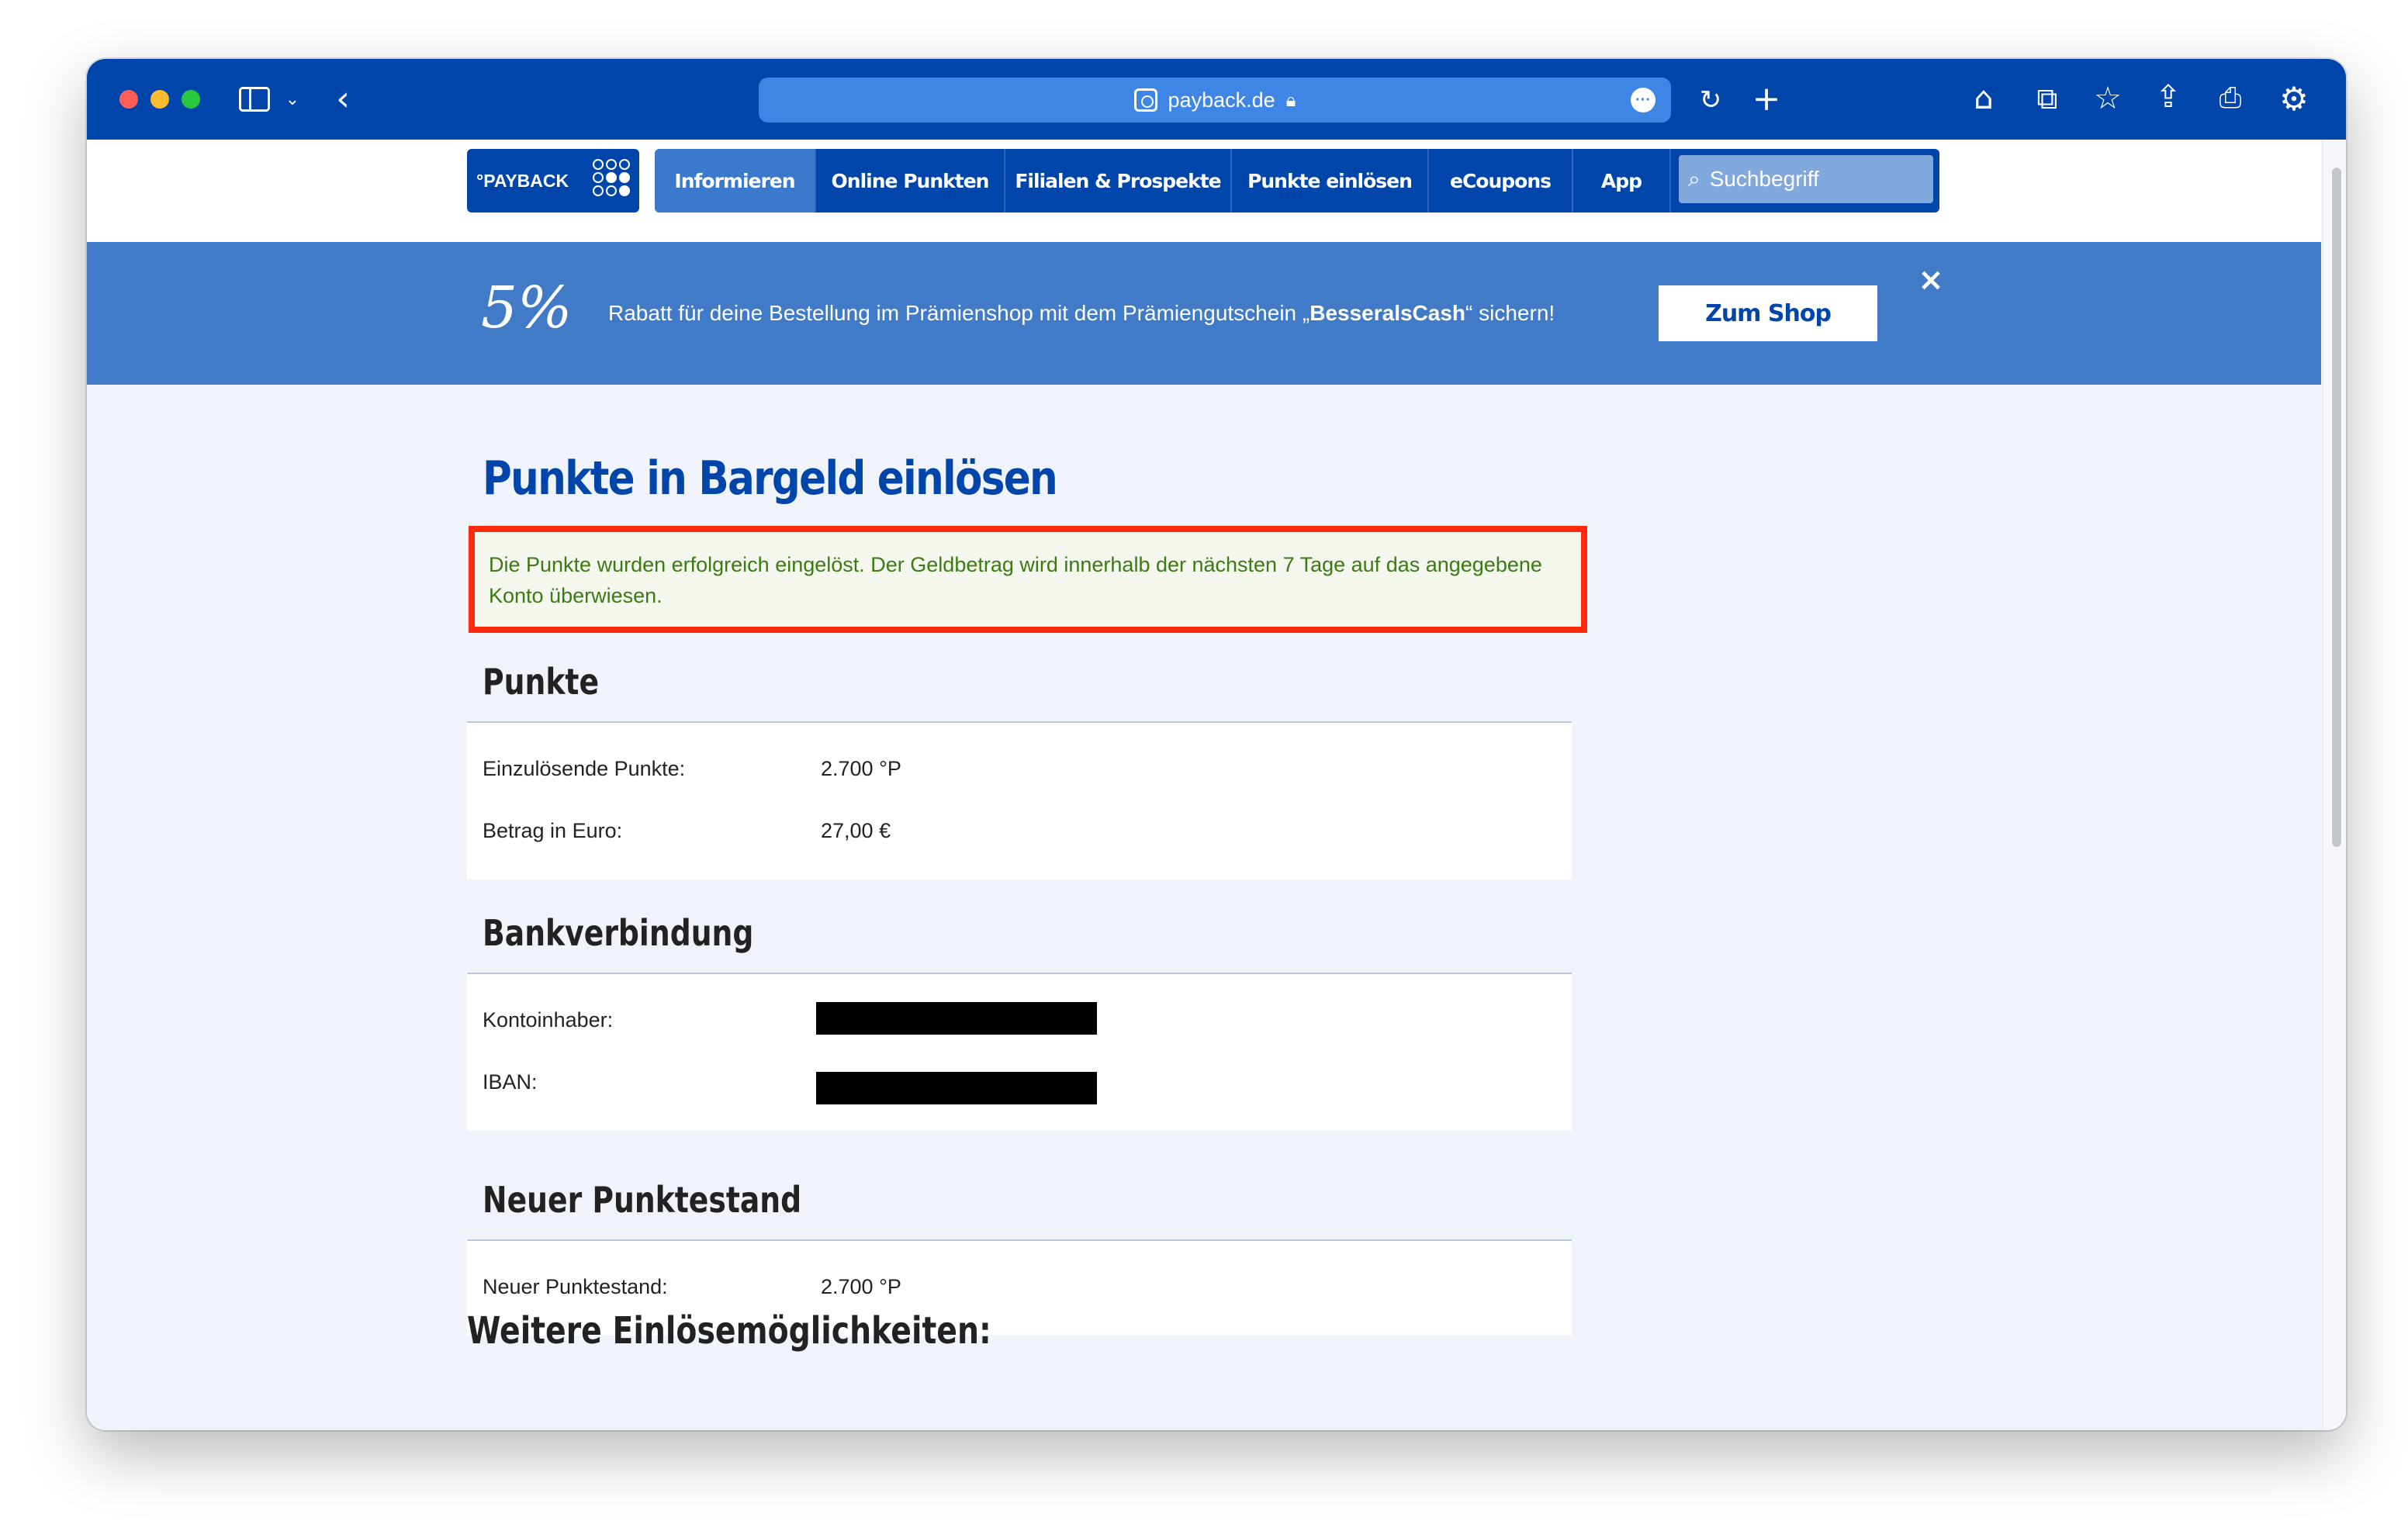 The height and width of the screenshot is (1531, 2408). I want to click on page-title: Punkte in Bargeld einlösen, so click(770, 478).